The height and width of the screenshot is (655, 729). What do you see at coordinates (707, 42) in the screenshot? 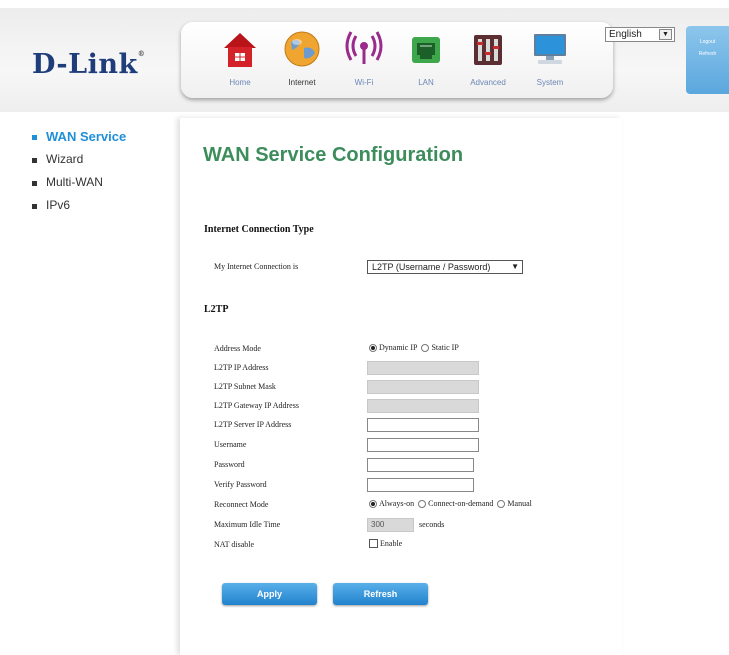
I see `logout-link: Logout` at bounding box center [707, 42].